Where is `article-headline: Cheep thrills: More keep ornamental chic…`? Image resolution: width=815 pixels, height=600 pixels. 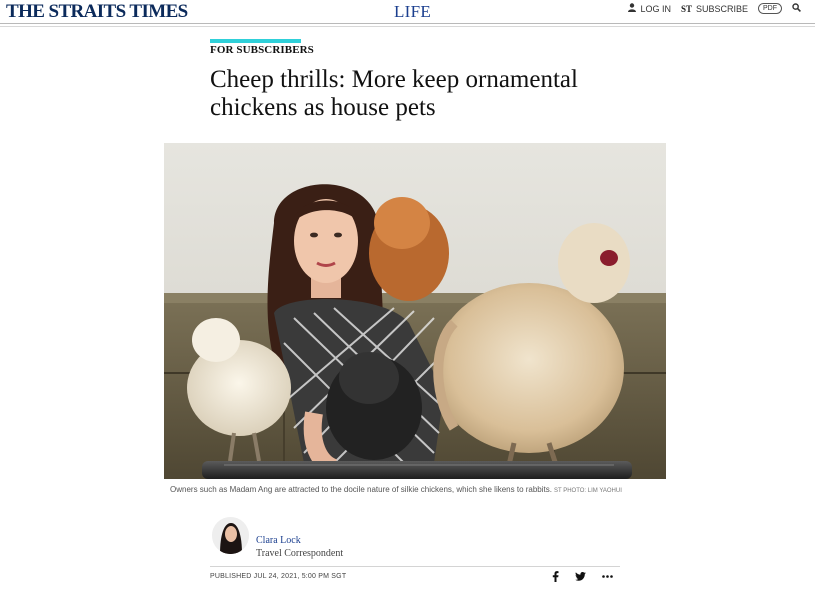 article-headline: Cheep thrills: More keep ornamental chic… is located at coordinates (394, 93).